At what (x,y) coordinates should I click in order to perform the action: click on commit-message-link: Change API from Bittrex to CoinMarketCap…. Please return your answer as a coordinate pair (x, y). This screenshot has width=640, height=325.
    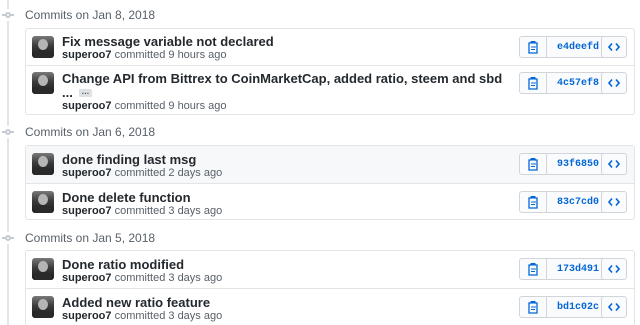
    Looking at the image, I should click on (282, 78).